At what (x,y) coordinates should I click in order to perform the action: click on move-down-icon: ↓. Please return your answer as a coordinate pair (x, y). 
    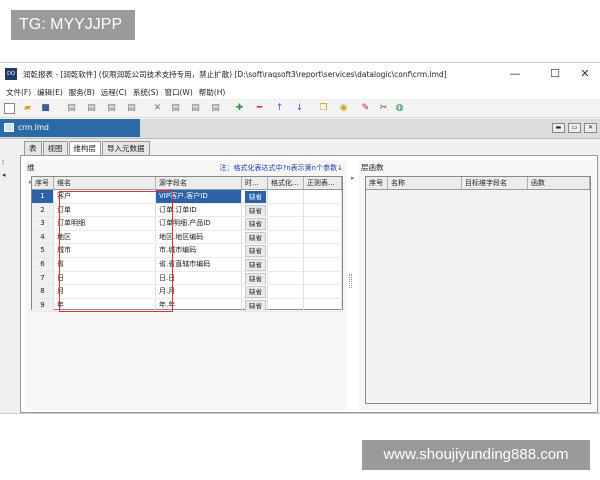
    Looking at the image, I should click on (299, 108).